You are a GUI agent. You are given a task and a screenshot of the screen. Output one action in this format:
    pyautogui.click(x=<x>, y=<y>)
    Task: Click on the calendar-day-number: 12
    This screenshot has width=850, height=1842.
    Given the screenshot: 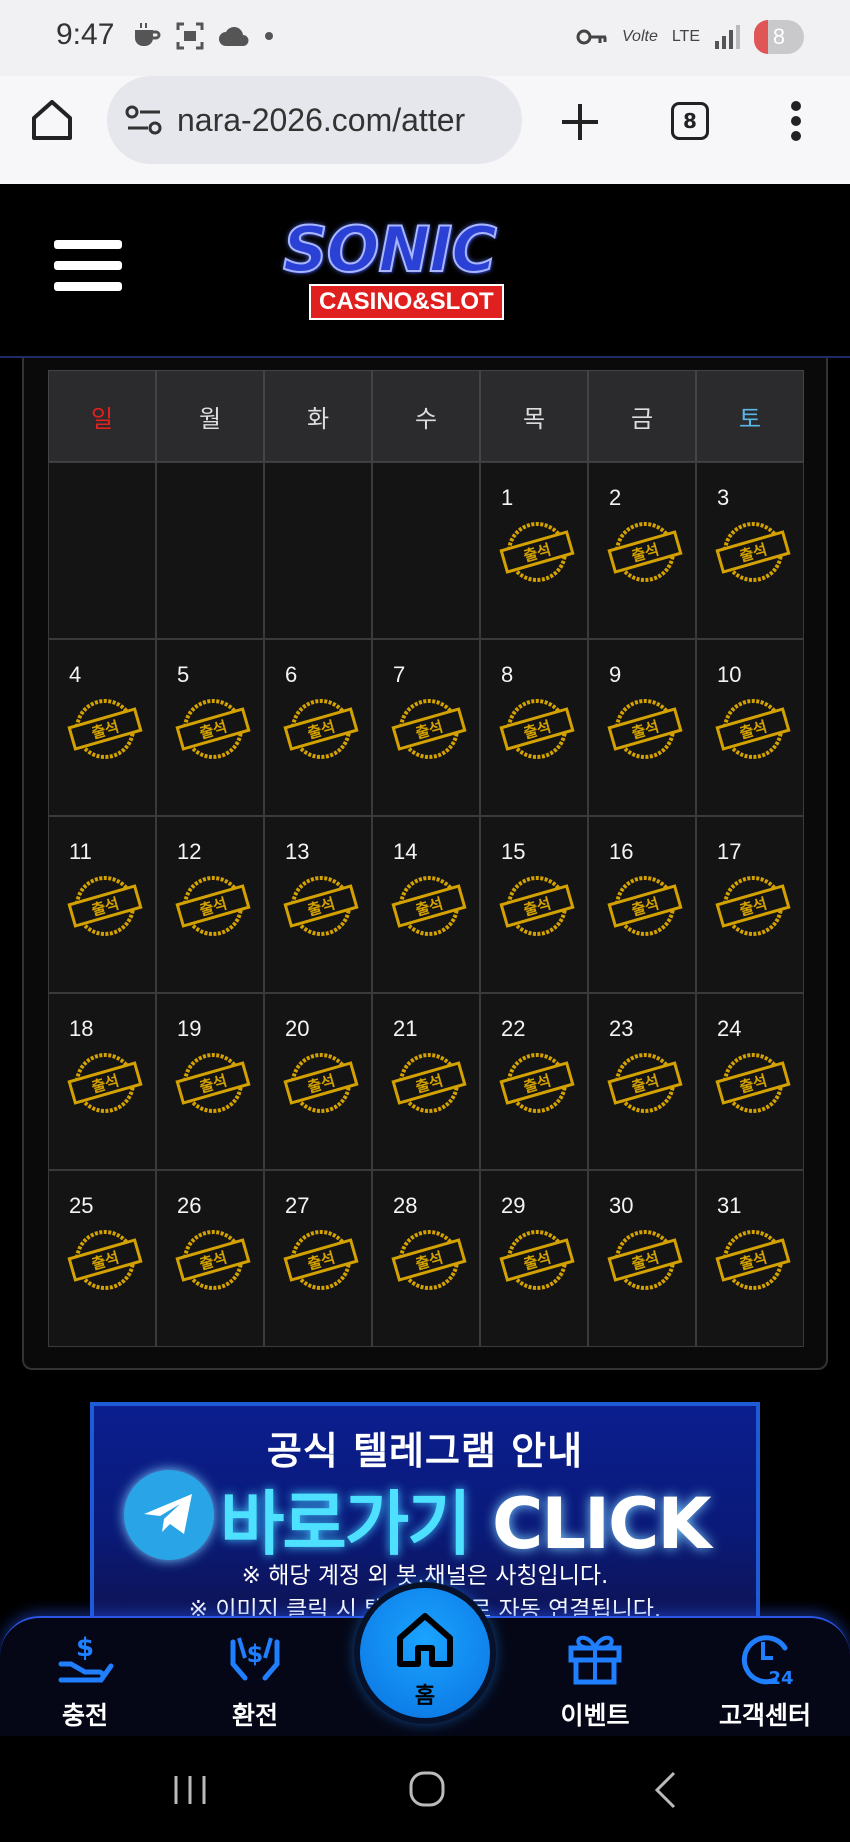 What is the action you would take?
    pyautogui.click(x=189, y=851)
    